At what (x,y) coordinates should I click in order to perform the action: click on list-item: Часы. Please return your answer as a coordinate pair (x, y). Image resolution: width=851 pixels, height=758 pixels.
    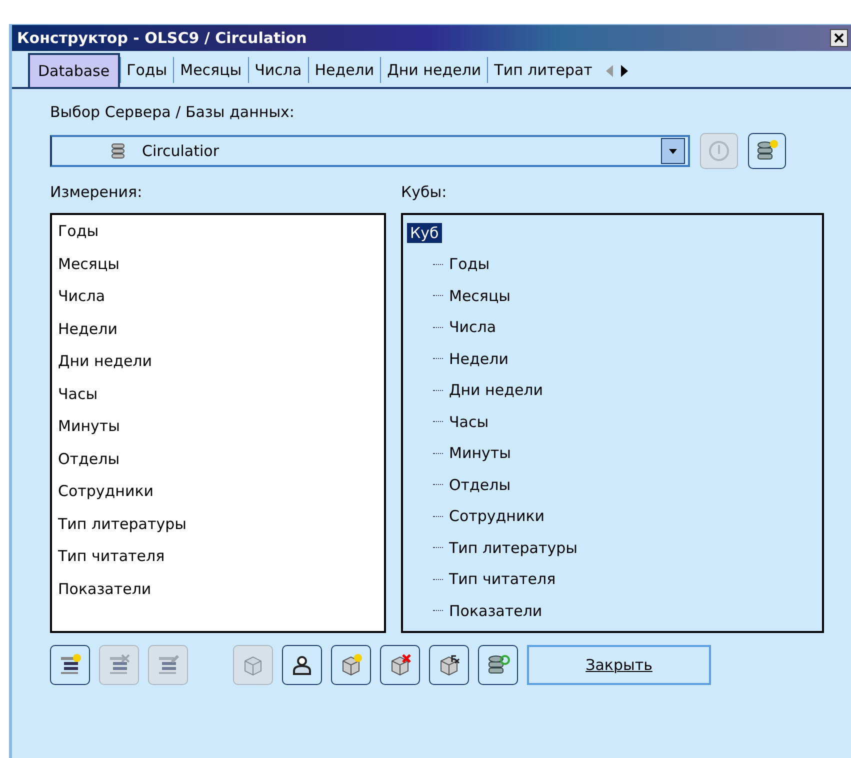
    Looking at the image, I should click on (218, 398).